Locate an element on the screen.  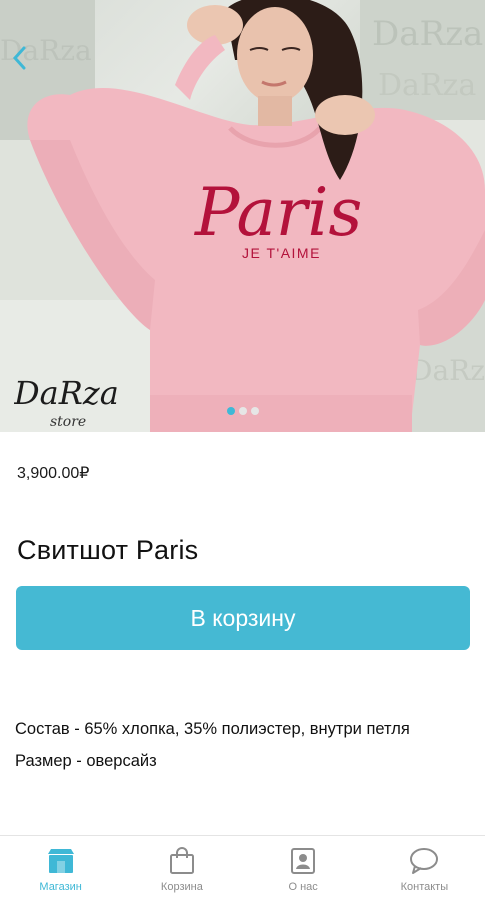
carousel-indicator is located at coordinates (242, 413).